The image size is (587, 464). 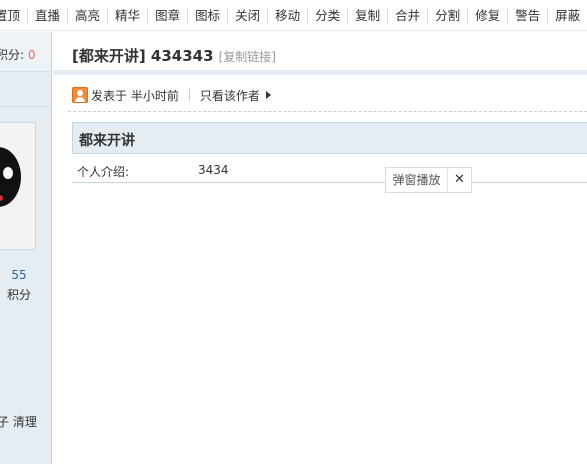 What do you see at coordinates (459, 180) in the screenshot?
I see `close-icon: ✕` at bounding box center [459, 180].